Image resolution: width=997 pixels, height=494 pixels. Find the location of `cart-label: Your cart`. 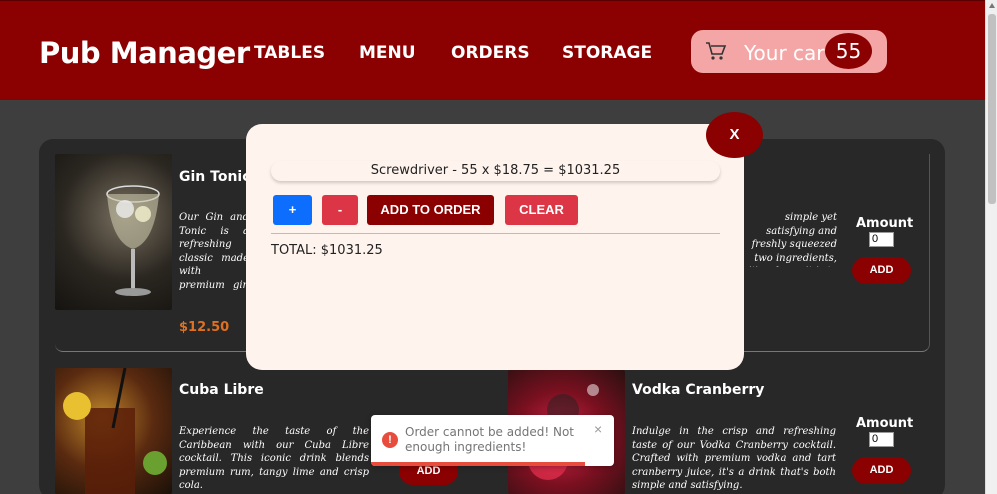

cart-label: Your cart is located at coordinates (788, 53).